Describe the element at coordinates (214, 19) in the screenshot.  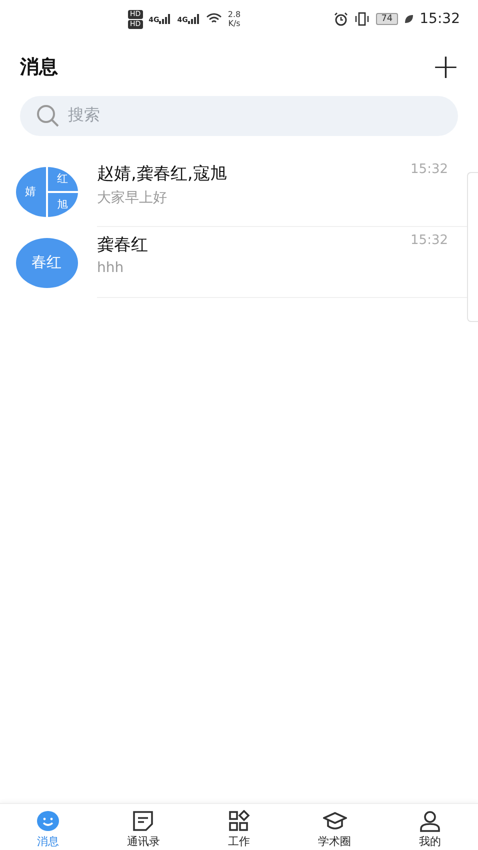
I see `wifi-icon` at that location.